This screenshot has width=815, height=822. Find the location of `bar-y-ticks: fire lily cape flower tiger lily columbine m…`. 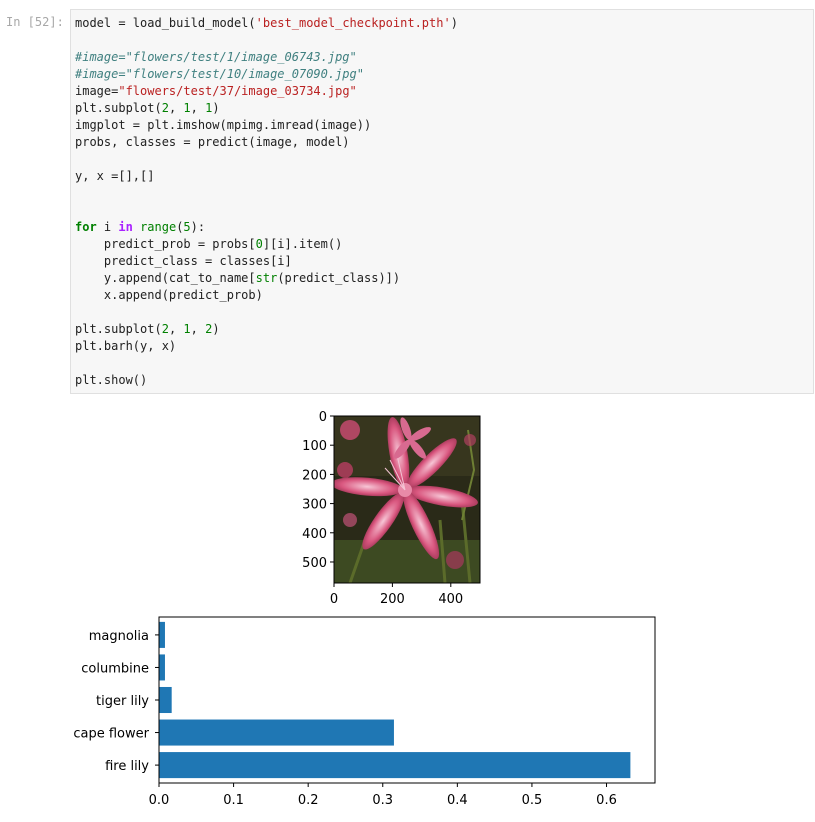

bar-y-ticks: fire lily cape flower tiger lily columbine m… is located at coordinates (116, 701).